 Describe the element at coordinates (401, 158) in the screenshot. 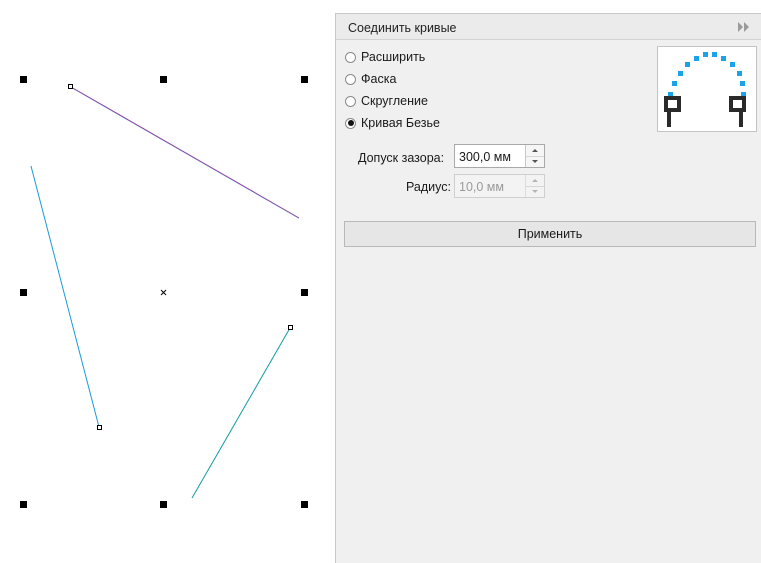

I see `gap-tolerance-label: Допуск зазора:` at that location.